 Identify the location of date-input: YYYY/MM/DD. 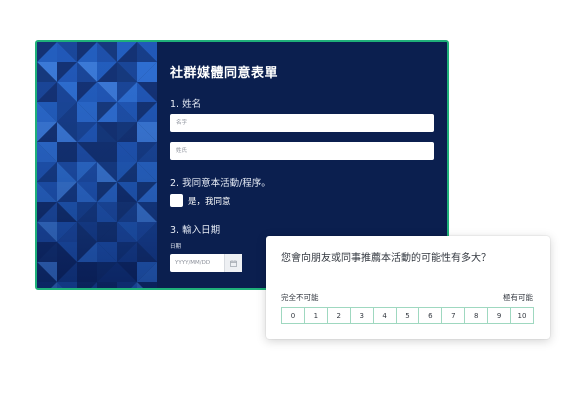
(206, 263).